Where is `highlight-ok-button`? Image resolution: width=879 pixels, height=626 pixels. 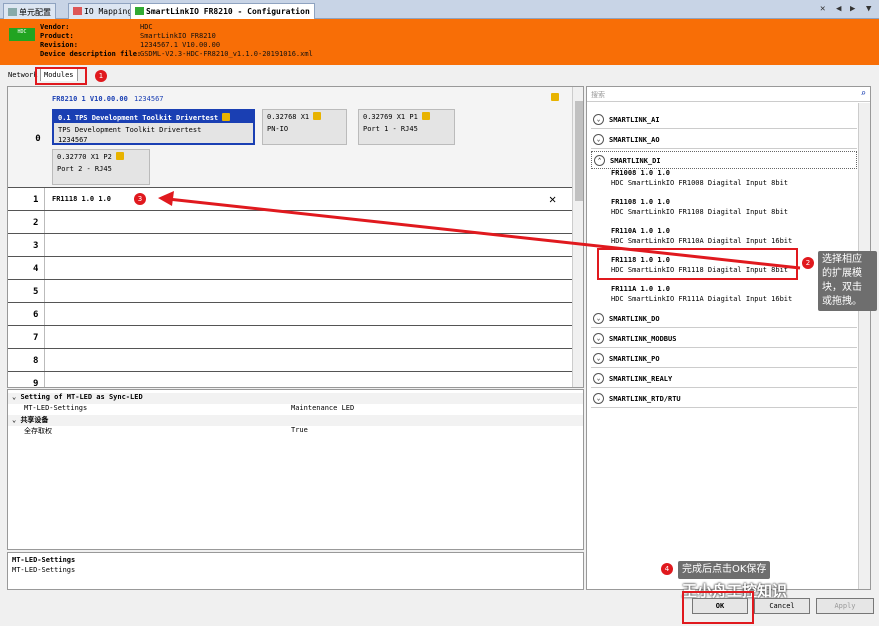
highlight-ok-button is located at coordinates (718, 607).